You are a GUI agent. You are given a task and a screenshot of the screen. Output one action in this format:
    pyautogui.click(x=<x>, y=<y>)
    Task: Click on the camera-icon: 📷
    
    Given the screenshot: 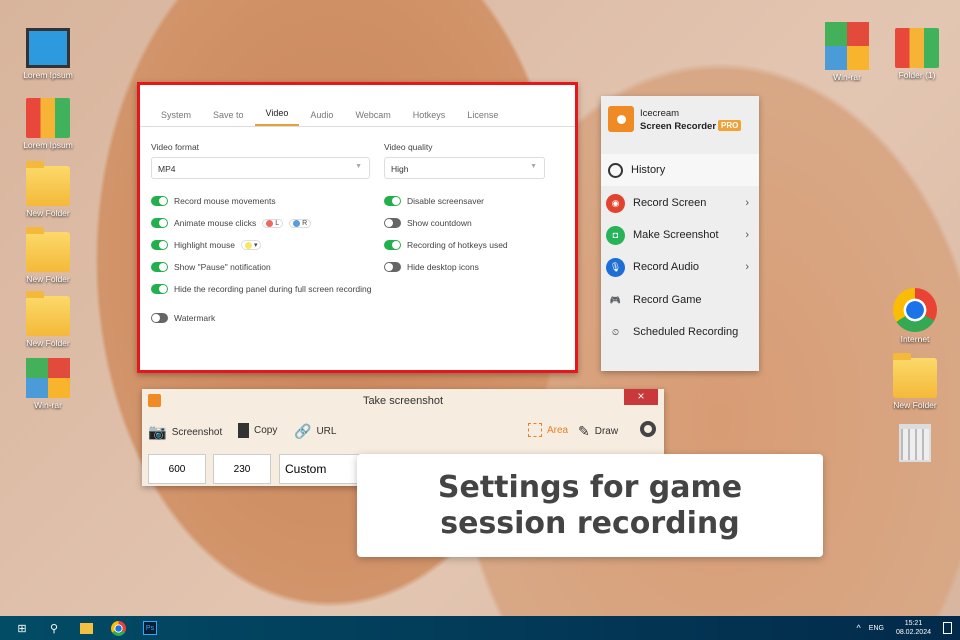 What is the action you would take?
    pyautogui.click(x=157, y=432)
    